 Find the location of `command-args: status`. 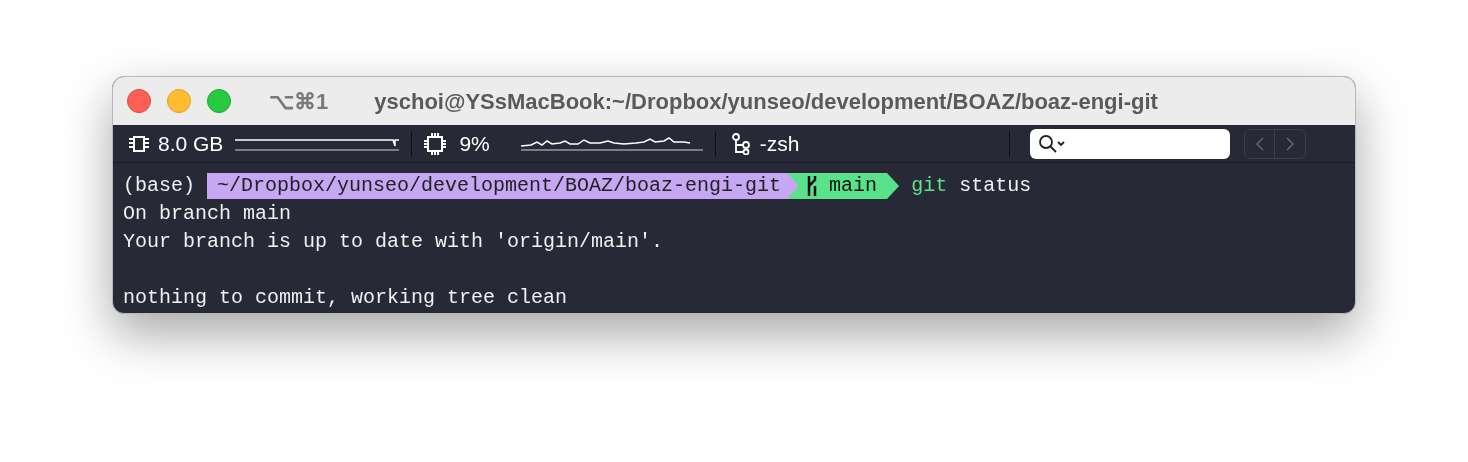

command-args: status is located at coordinates (995, 186).